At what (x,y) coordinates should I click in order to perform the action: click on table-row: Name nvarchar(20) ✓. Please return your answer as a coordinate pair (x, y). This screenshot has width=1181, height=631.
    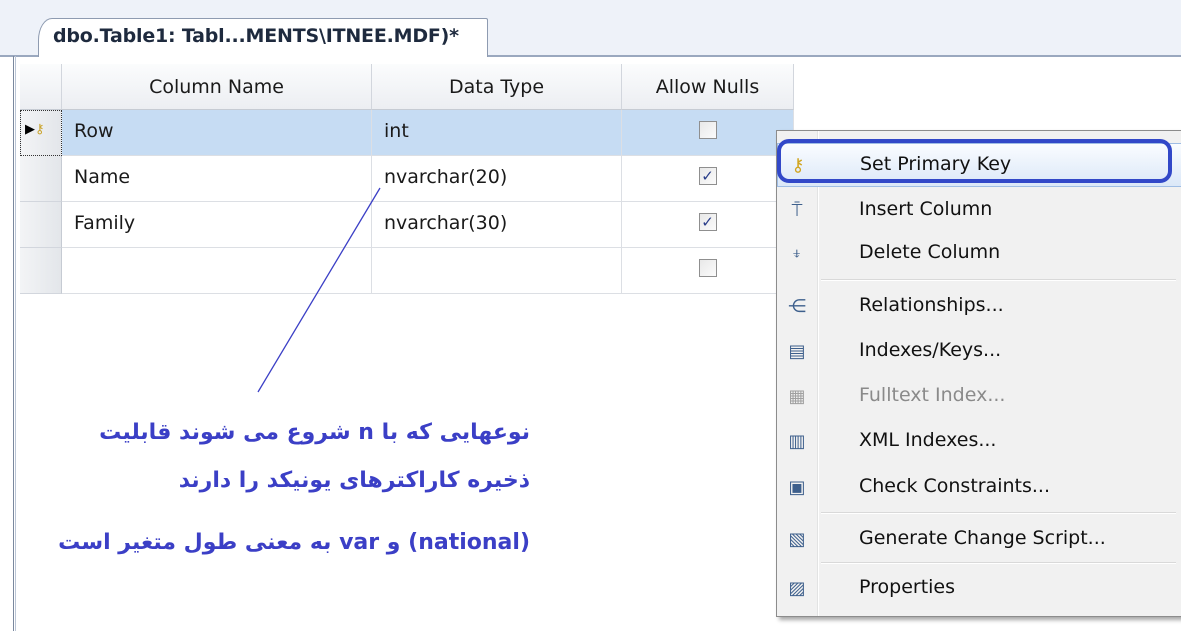
    Looking at the image, I should click on (407, 179).